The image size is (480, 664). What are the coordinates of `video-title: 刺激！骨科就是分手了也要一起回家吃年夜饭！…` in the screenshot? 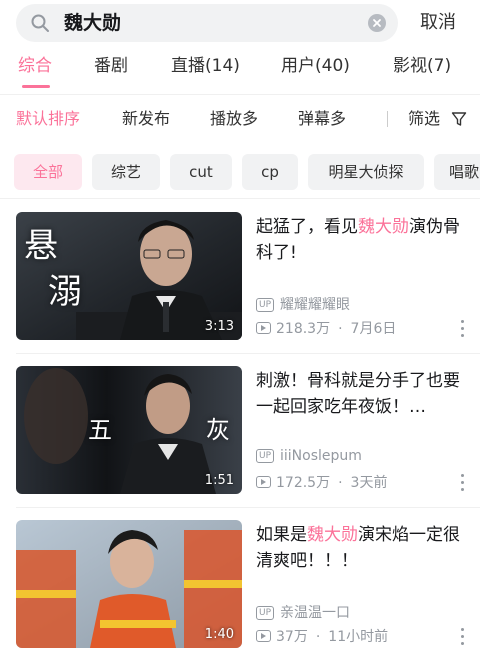 It's located at (362, 394).